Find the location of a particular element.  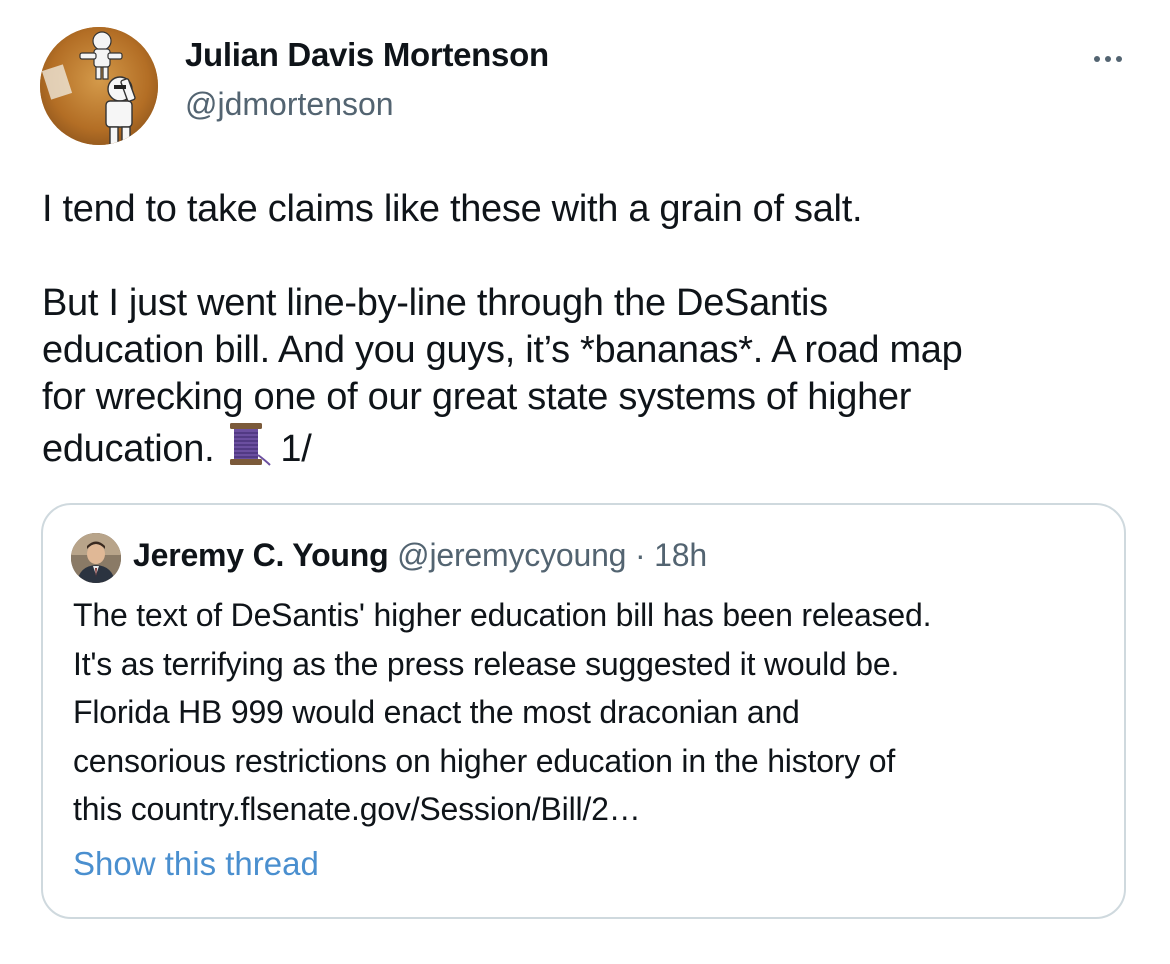

quoted-tweet-header: Jeremy C. Young @jeremycyoung · 18h is located at coordinates (420, 555).